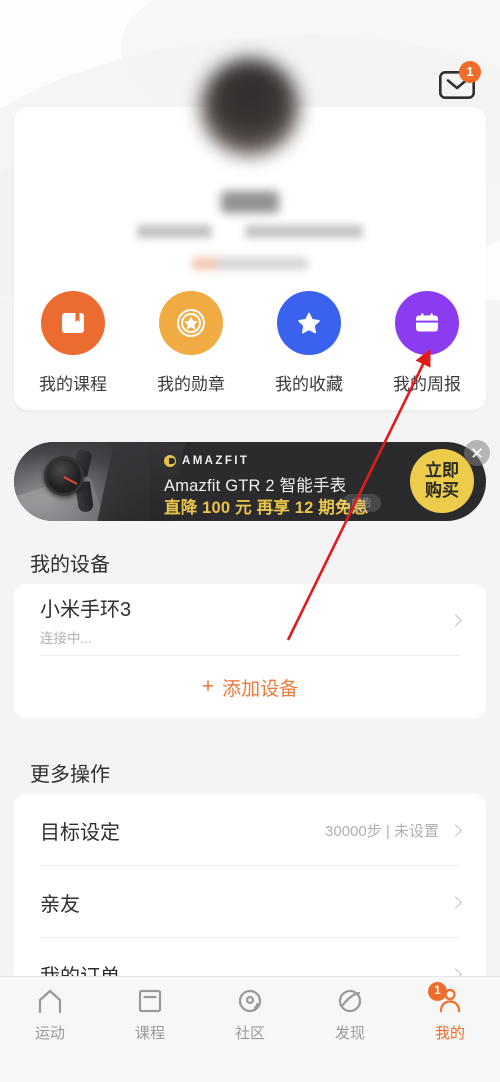  Describe the element at coordinates (70, 565) in the screenshot. I see `my-devices-heading: 我的设备` at that location.